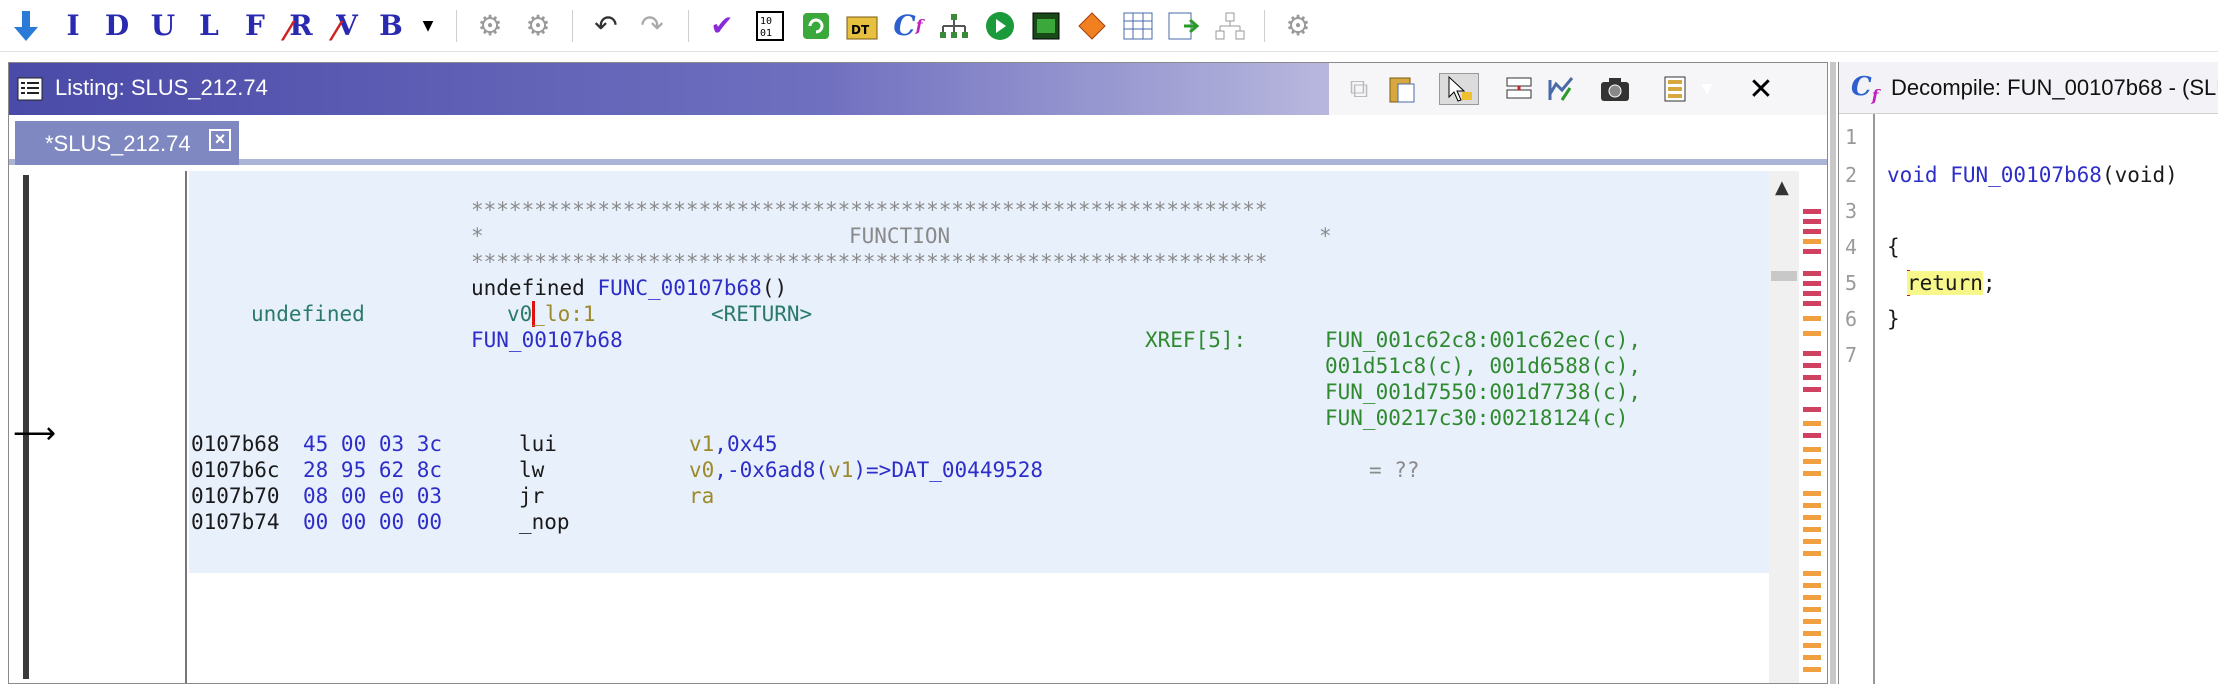 Image resolution: width=2218 pixels, height=684 pixels. Describe the element at coordinates (163, 26) in the screenshot. I see `undefined-icon: U` at that location.